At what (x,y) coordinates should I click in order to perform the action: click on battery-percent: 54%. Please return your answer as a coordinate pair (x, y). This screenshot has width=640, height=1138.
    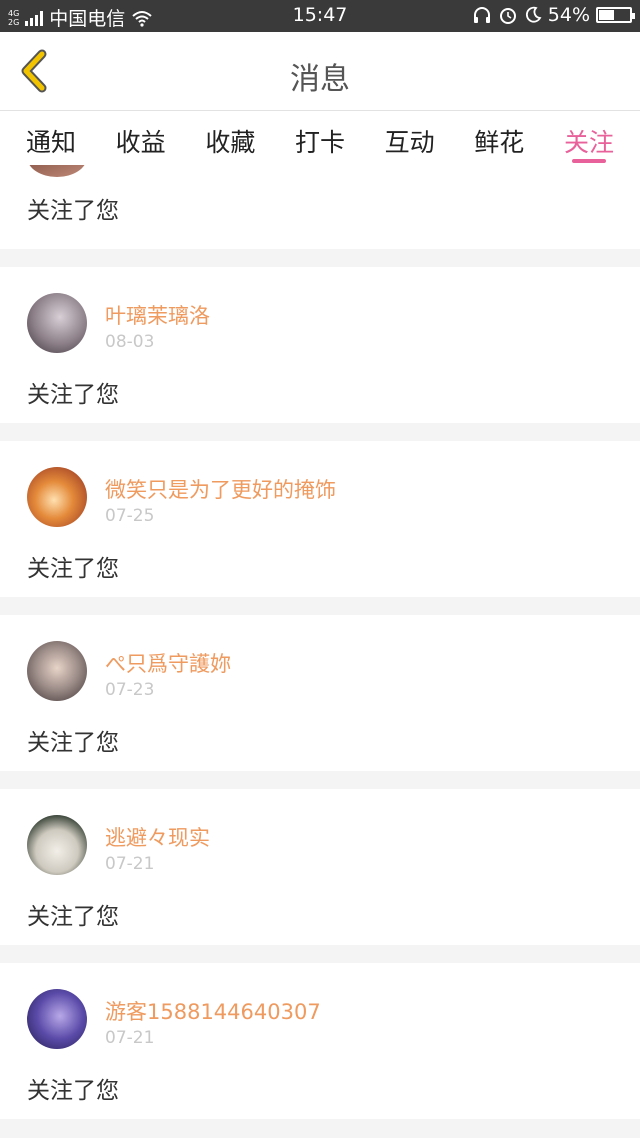
    Looking at the image, I should click on (568, 15).